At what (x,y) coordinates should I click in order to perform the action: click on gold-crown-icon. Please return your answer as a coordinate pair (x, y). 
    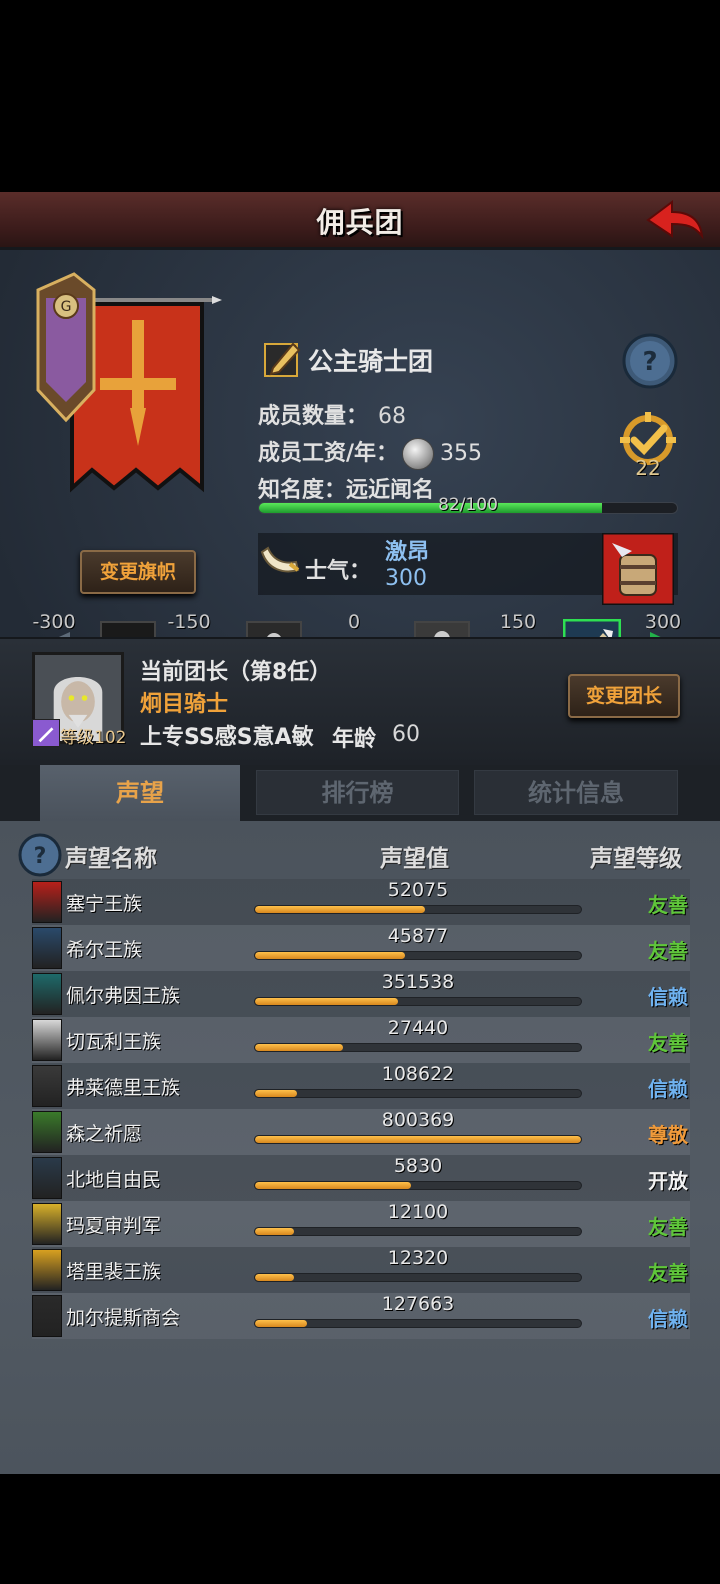
    Looking at the image, I should click on (47, 1270).